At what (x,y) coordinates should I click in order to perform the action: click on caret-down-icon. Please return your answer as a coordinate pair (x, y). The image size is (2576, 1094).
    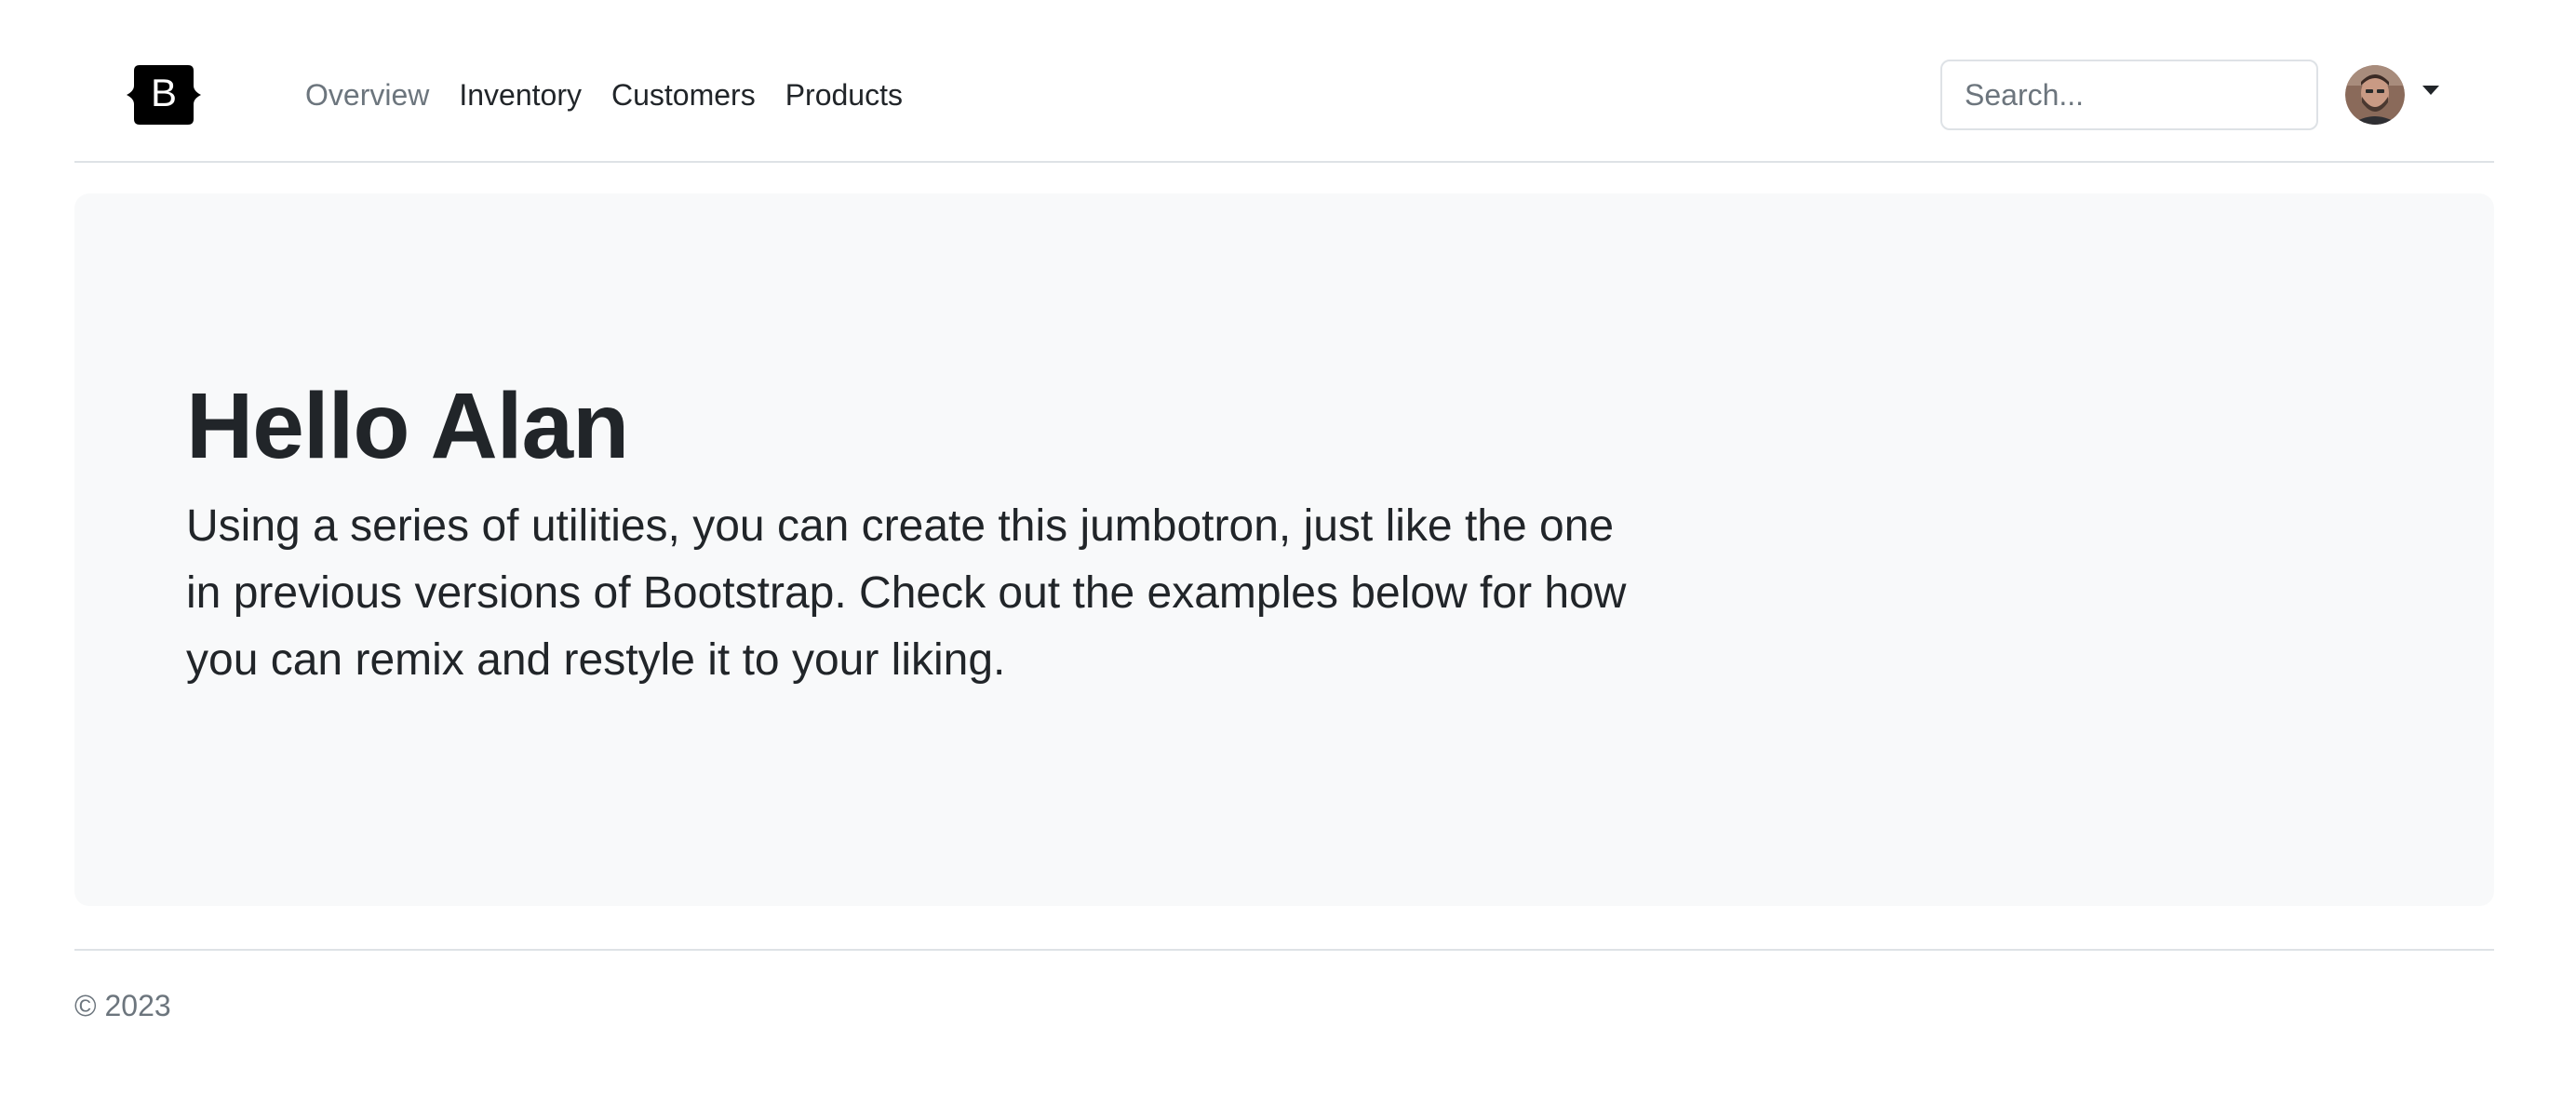
    Looking at the image, I should click on (2430, 90).